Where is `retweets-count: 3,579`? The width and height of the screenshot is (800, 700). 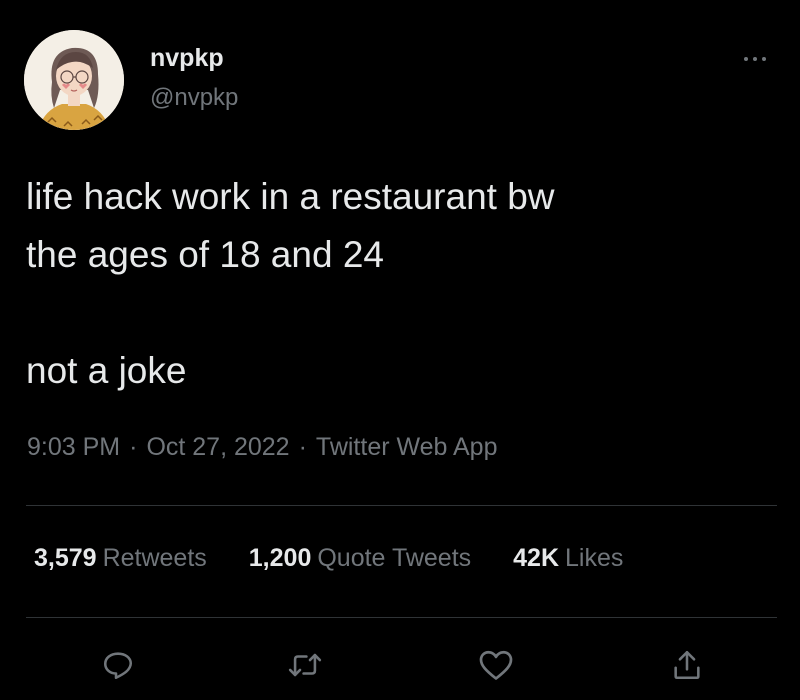 retweets-count: 3,579 is located at coordinates (65, 558).